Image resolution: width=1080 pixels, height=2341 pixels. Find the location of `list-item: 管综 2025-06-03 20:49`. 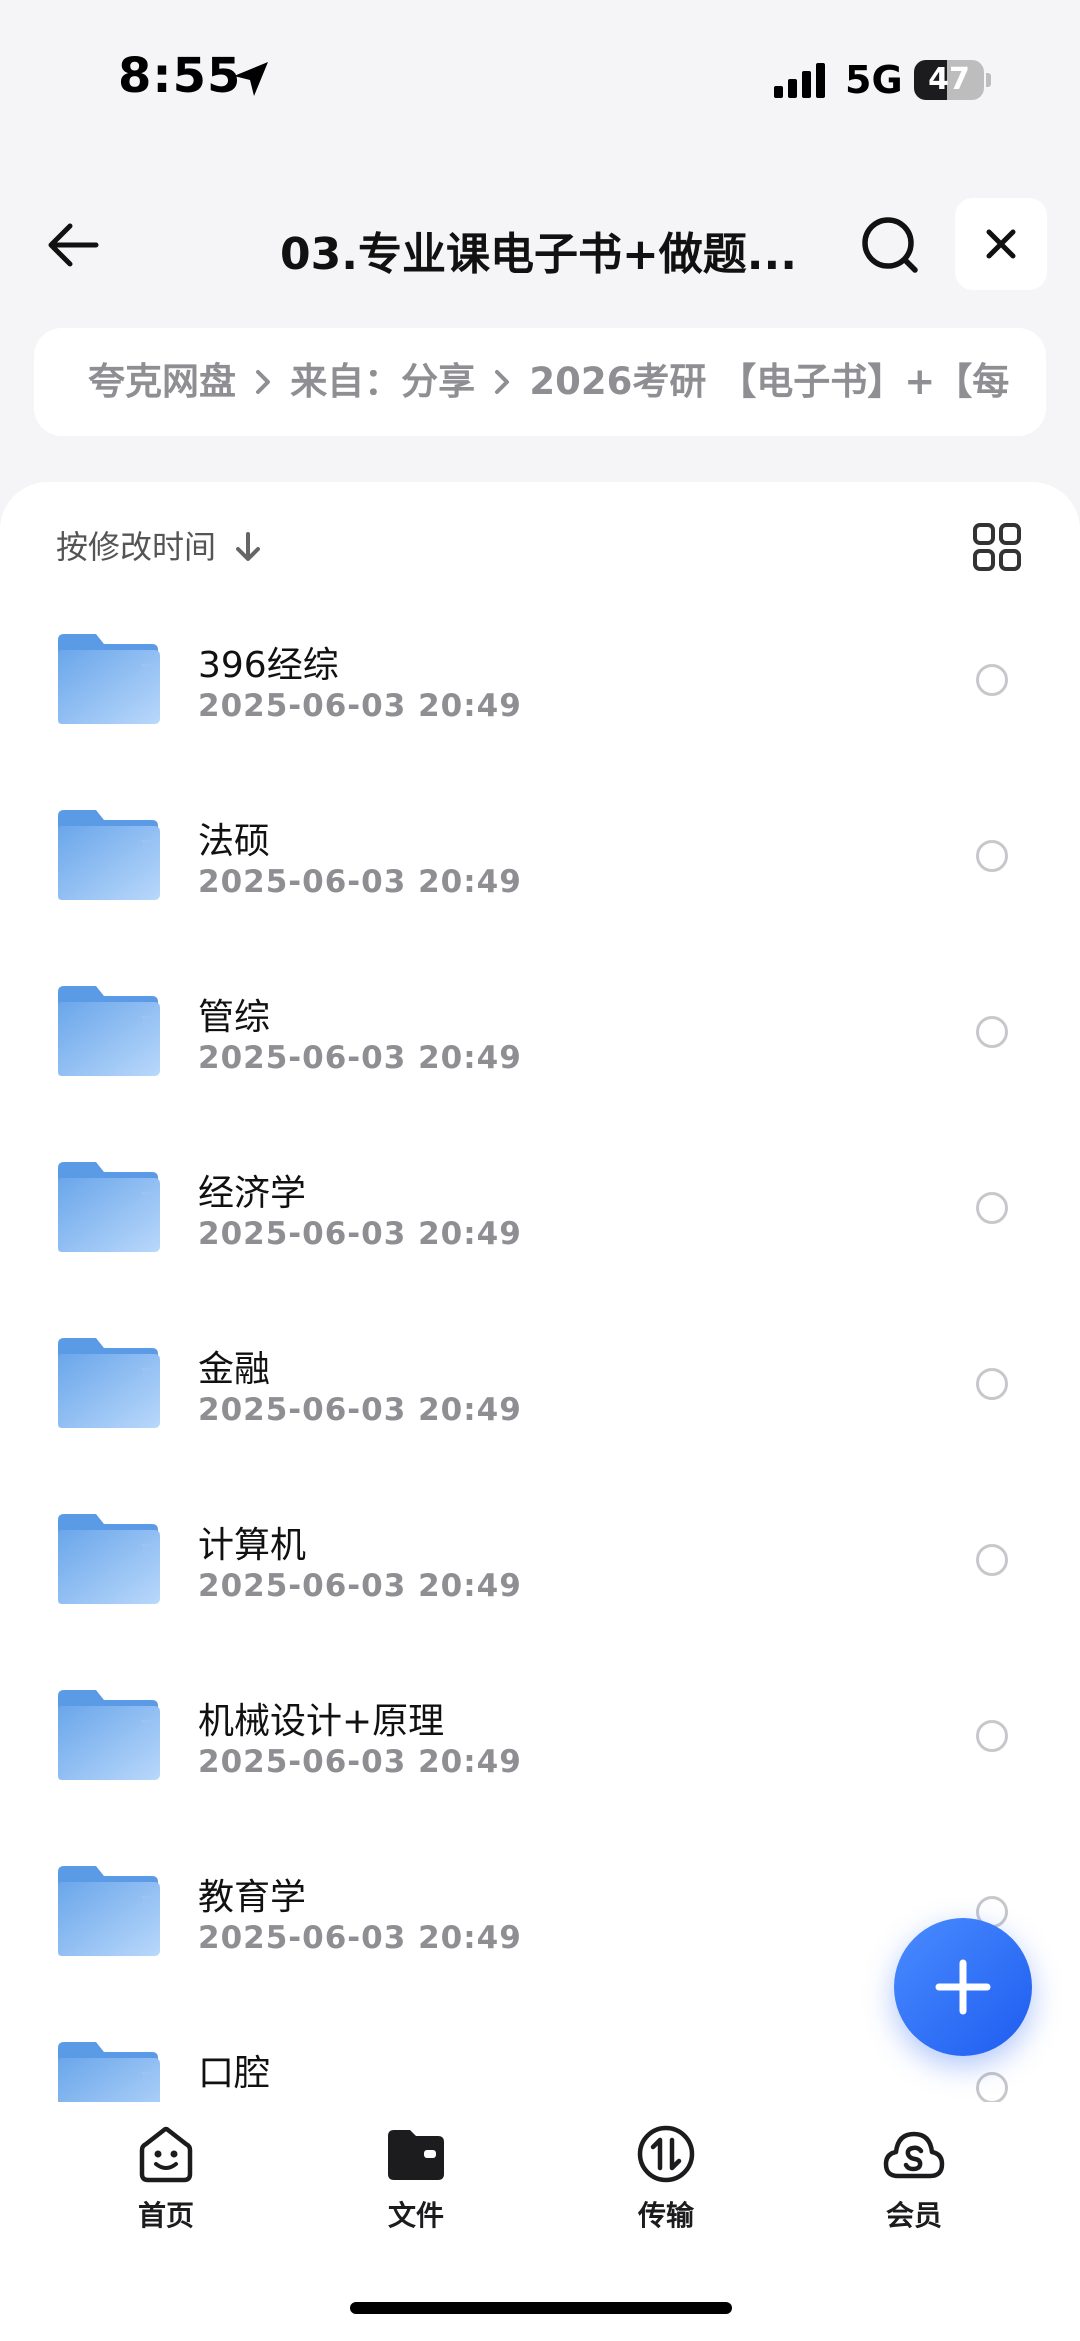

list-item: 管综 2025-06-03 20:49 is located at coordinates (540, 1044).